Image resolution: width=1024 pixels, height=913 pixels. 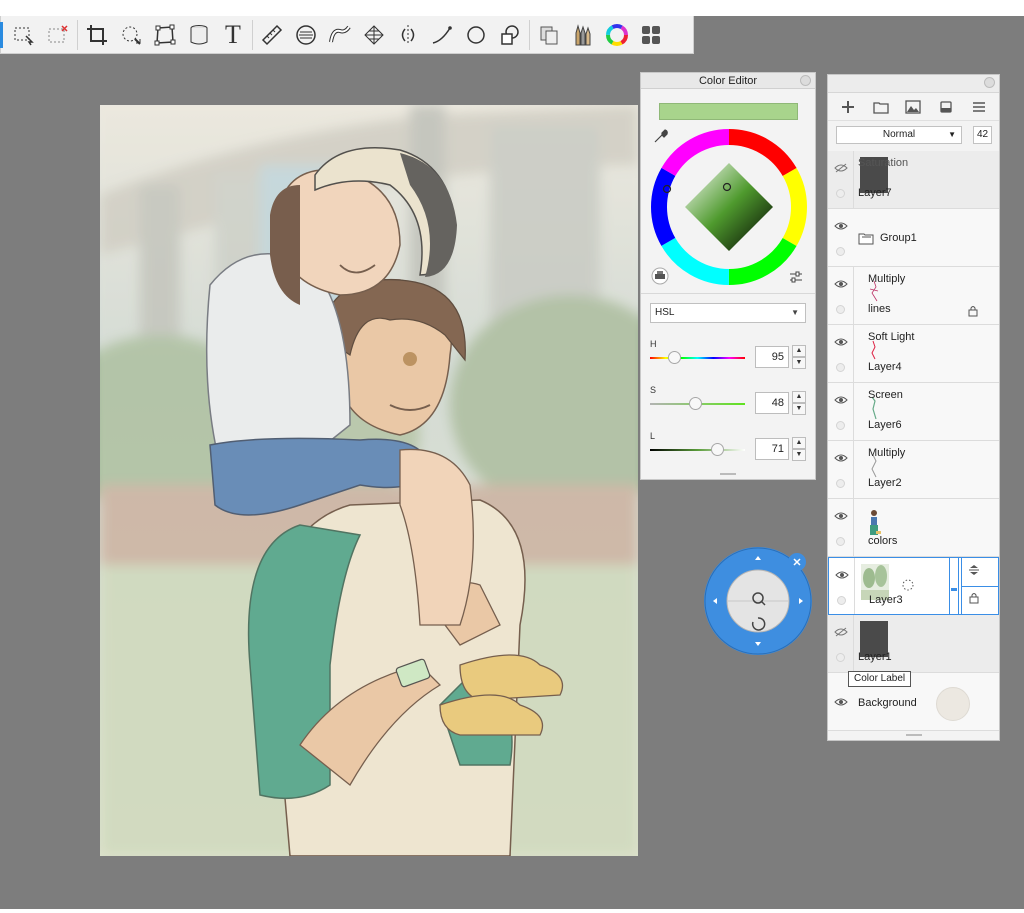 I want to click on mirror-tool, so click(x=408, y=35).